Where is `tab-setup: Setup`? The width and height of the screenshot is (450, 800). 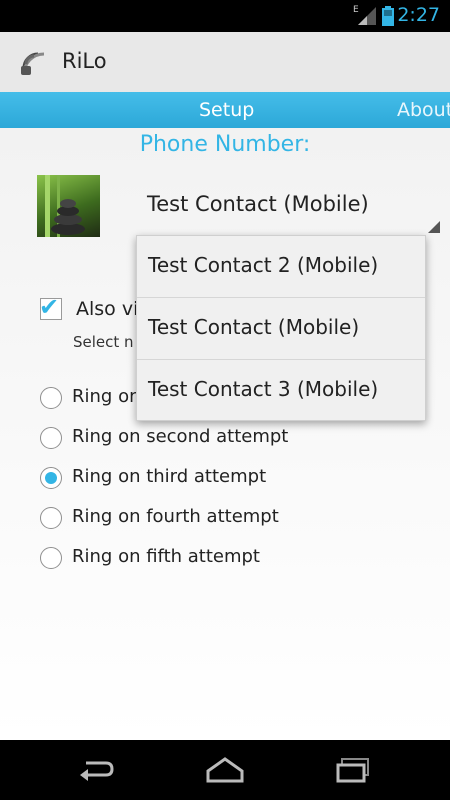 tab-setup: Setup is located at coordinates (226, 110).